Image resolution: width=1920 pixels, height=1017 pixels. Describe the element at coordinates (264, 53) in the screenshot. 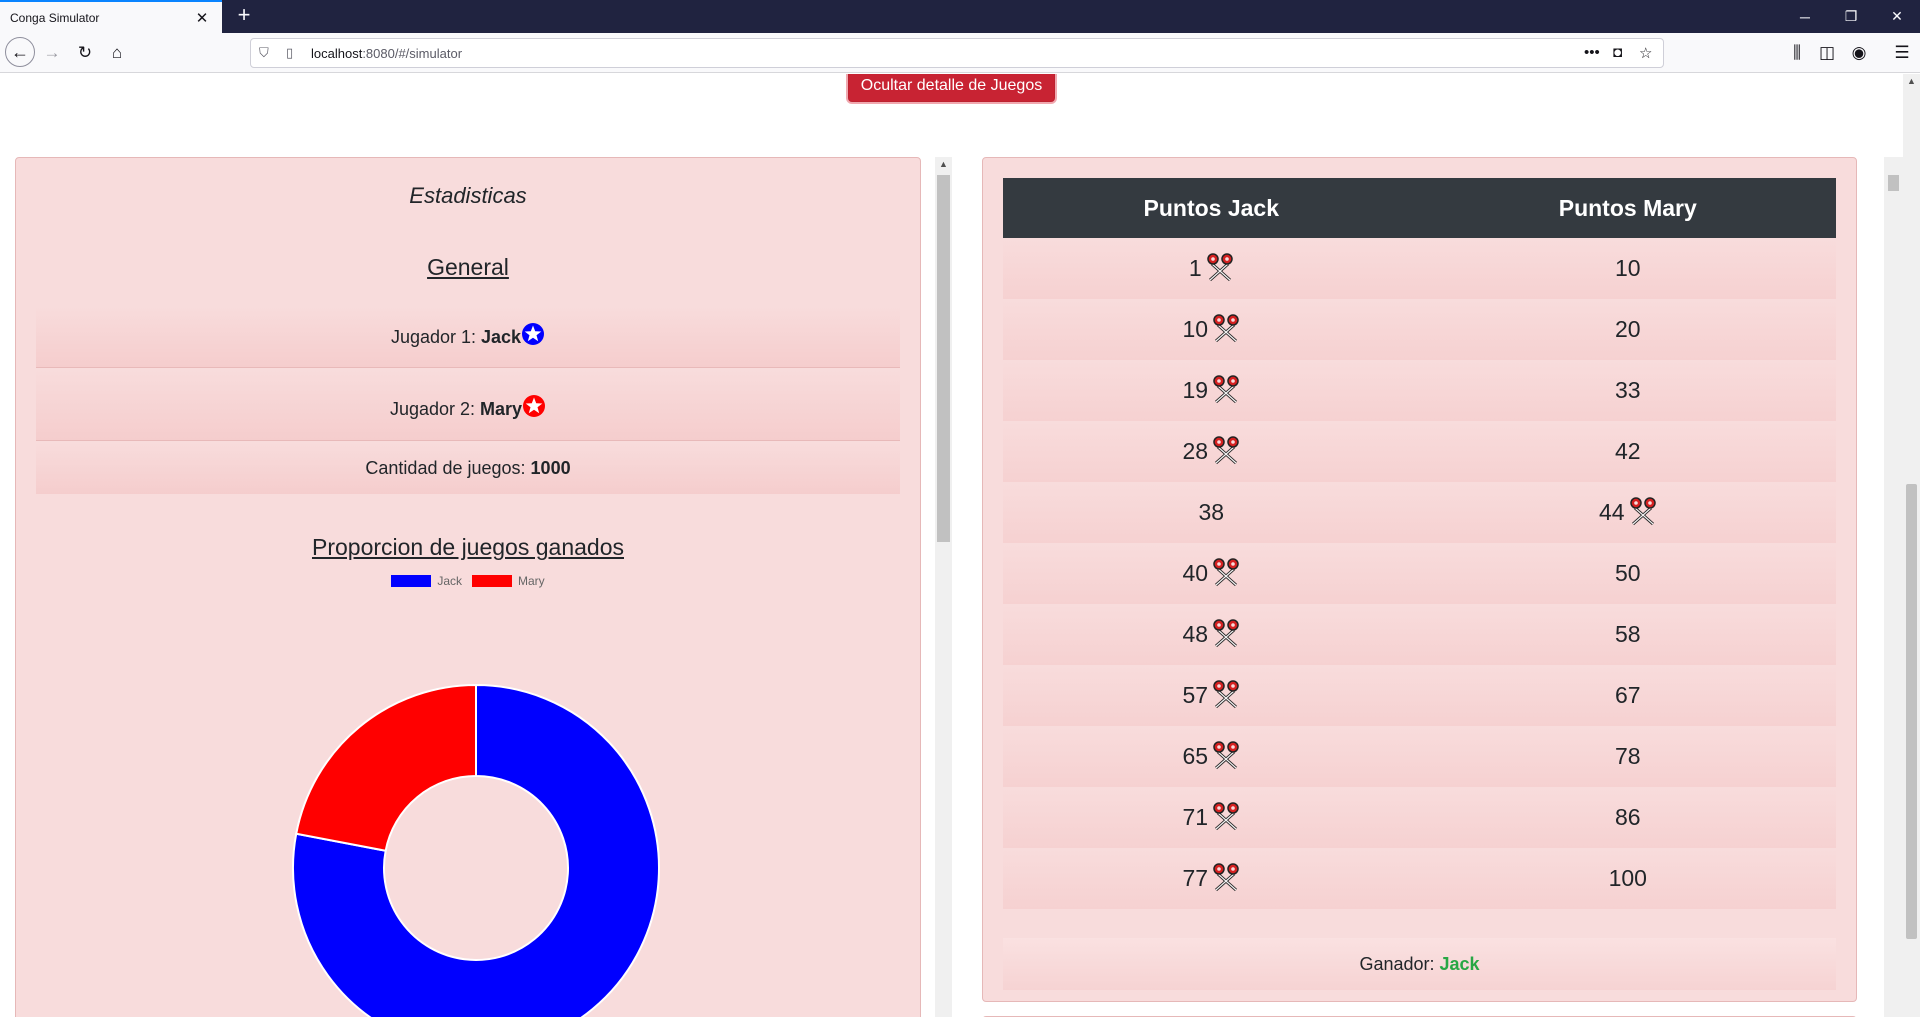

I see `shield-icon: ⛉` at that location.